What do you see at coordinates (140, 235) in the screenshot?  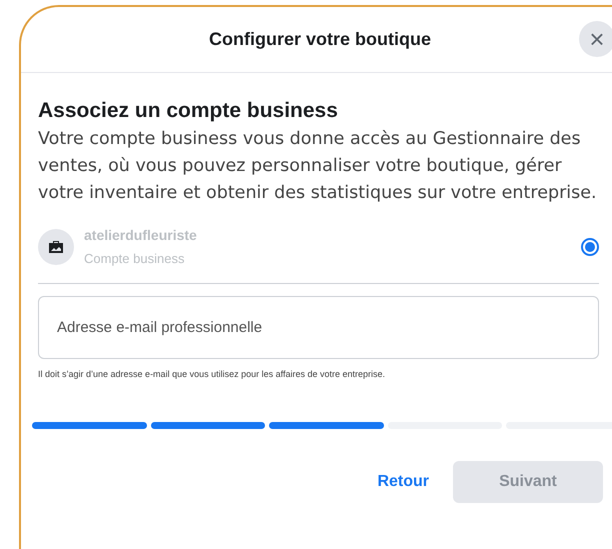 I see `account-name: atelierdufleuriste` at bounding box center [140, 235].